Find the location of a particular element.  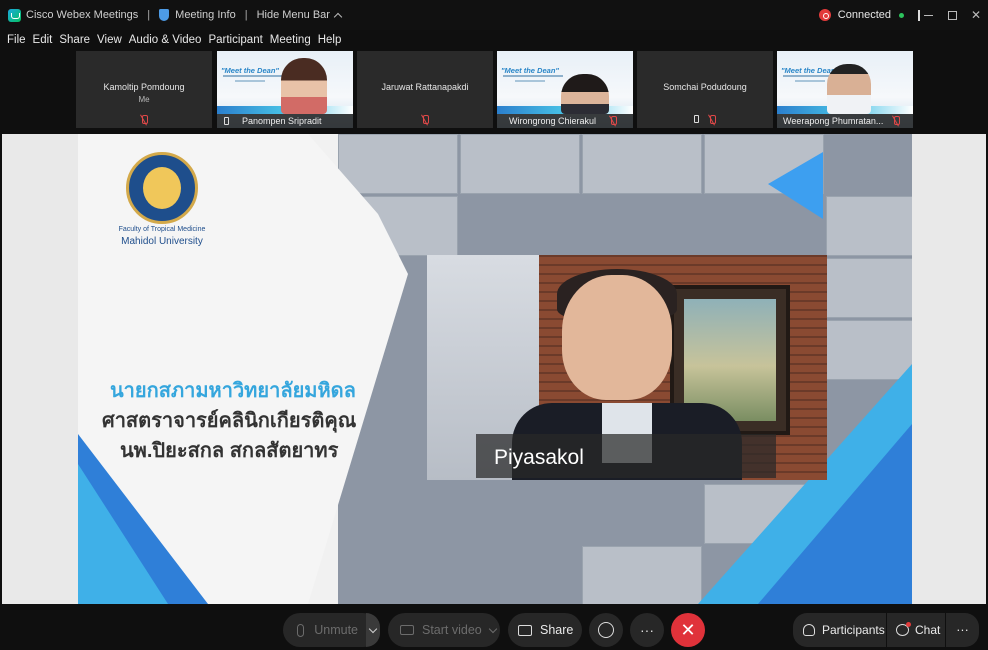

participant-tile: "Meet the Dean" Wirongrong Chierakul is located at coordinates (565, 89).